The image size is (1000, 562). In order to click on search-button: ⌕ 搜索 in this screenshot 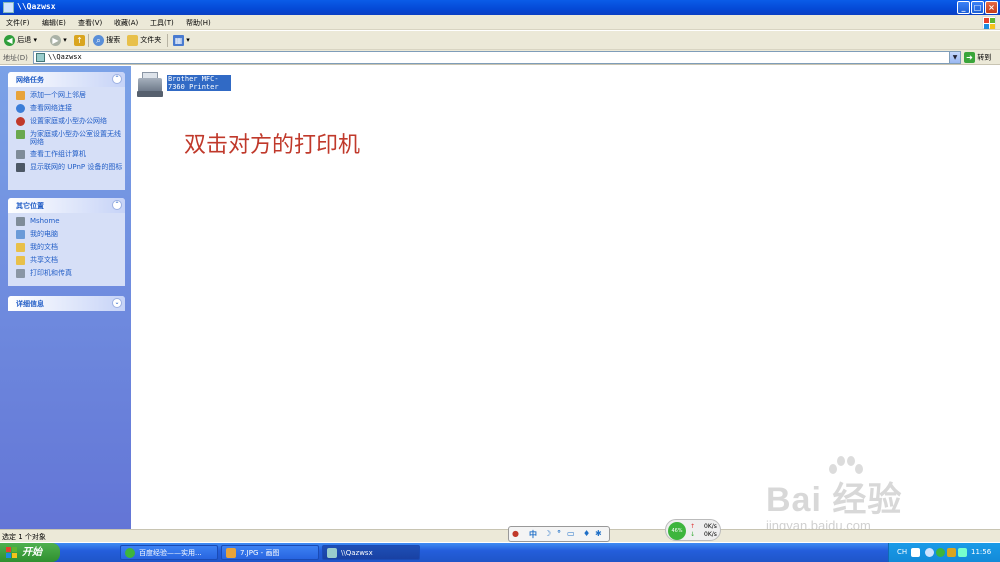, I will do `click(106, 40)`.